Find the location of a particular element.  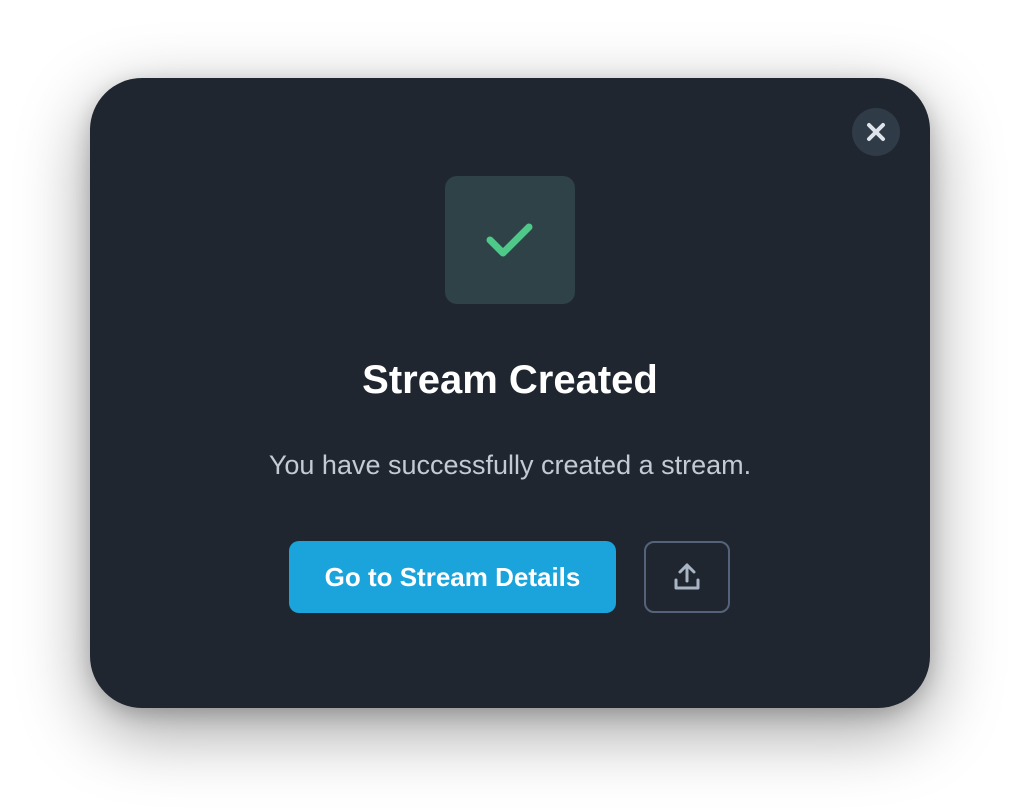

share-button is located at coordinates (687, 577).